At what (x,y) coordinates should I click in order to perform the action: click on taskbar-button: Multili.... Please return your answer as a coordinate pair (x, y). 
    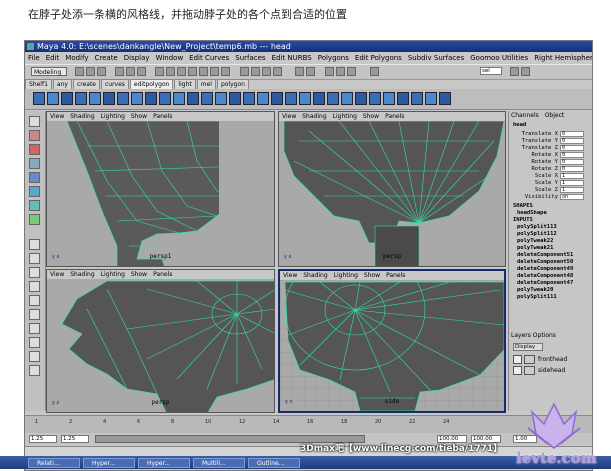
    Looking at the image, I should click on (219, 463).